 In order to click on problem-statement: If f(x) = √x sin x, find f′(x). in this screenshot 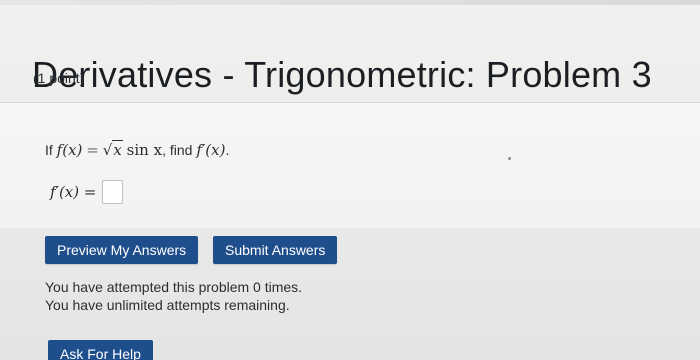, I will do `click(137, 149)`.